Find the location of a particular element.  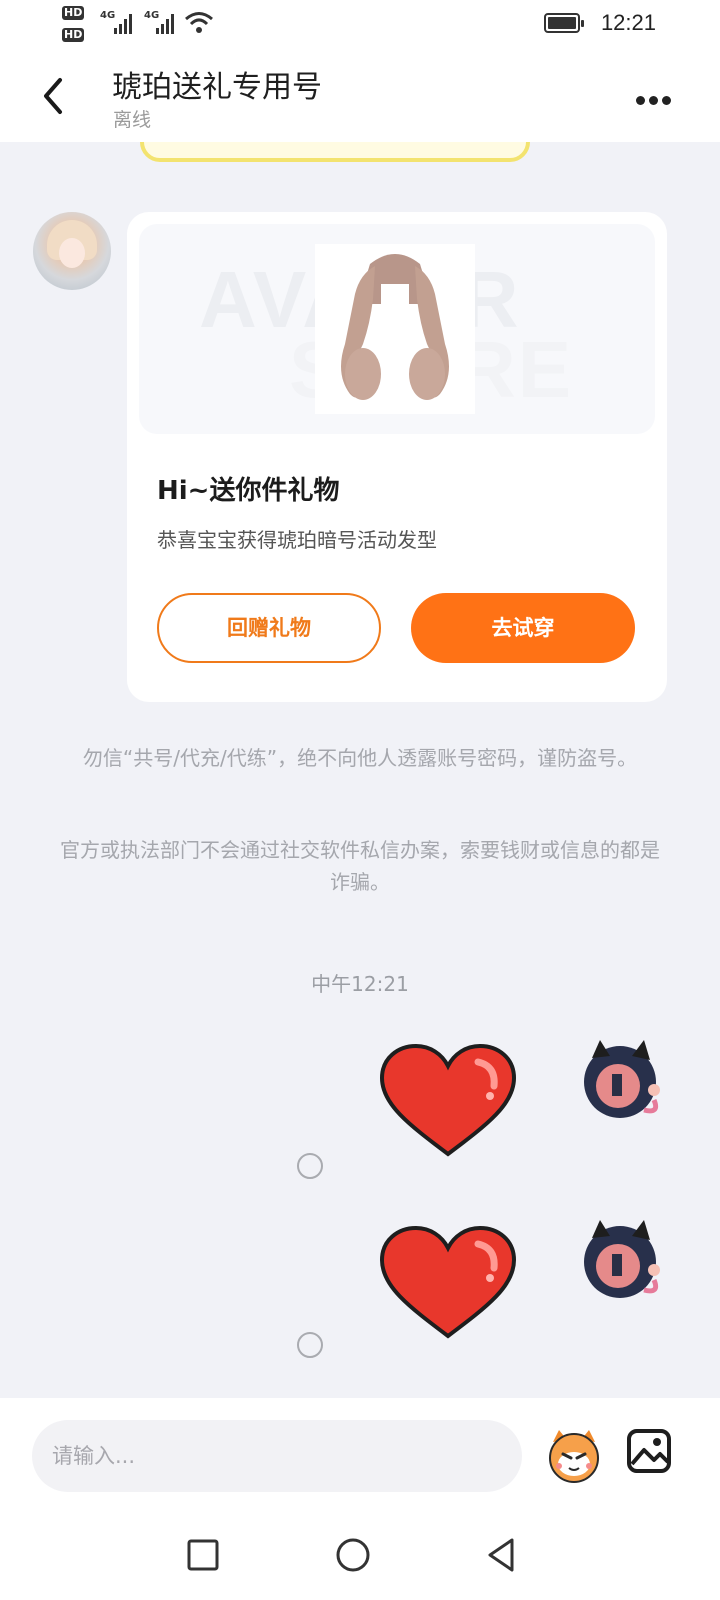

wifi-icon is located at coordinates (199, 22).